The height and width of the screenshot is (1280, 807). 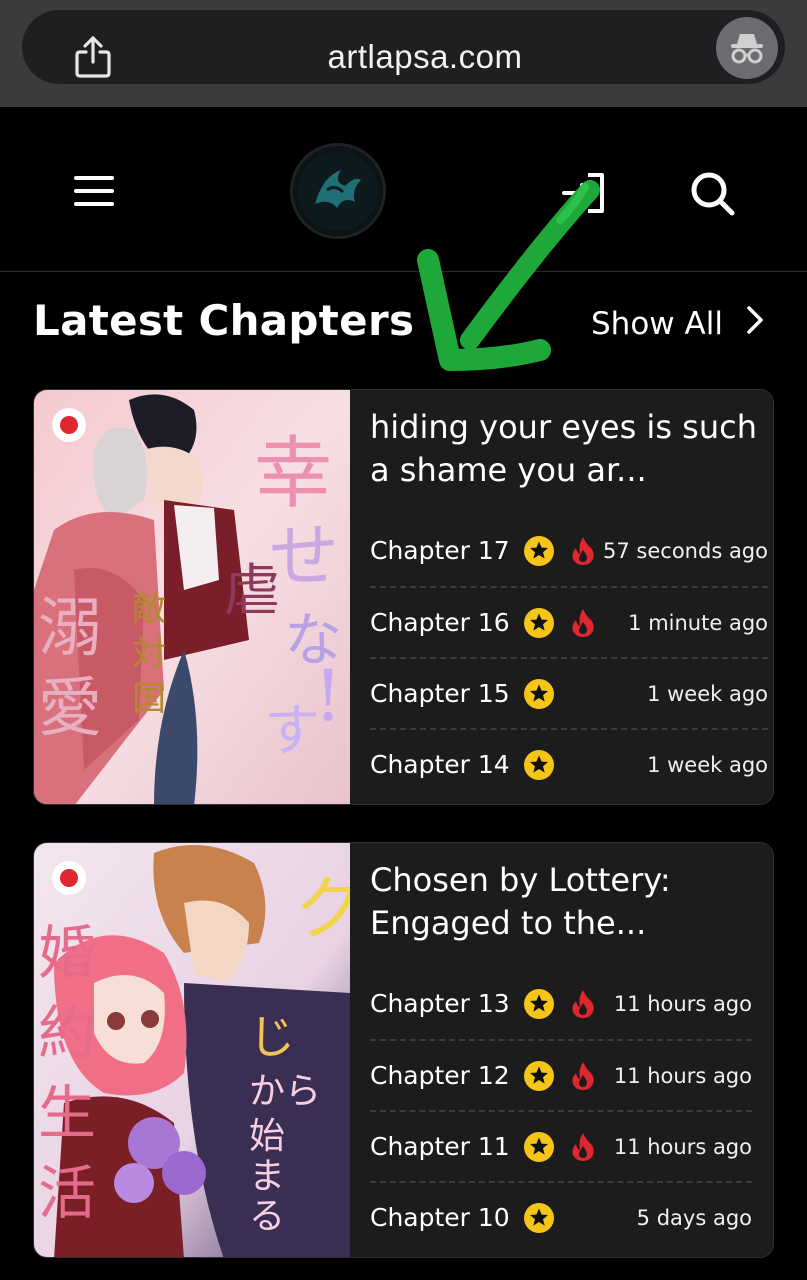 I want to click on svg-text: 愛, so click(x=70, y=709).